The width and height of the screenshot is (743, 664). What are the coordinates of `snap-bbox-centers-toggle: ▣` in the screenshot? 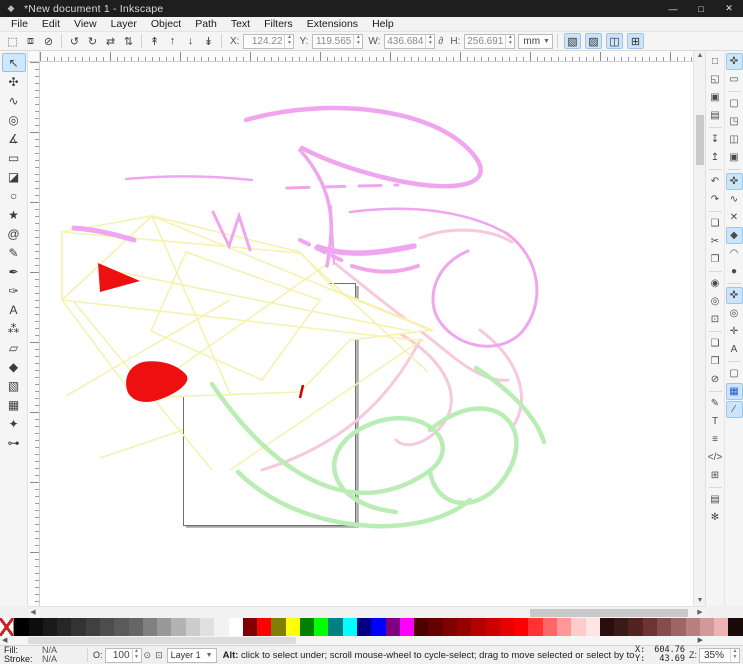 It's located at (734, 157).